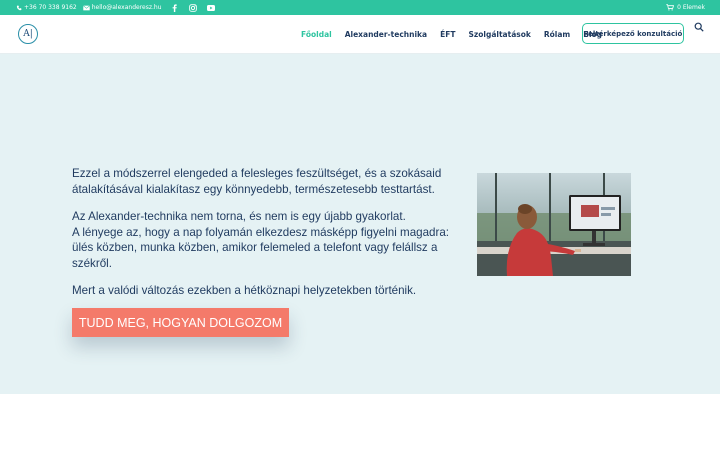  What do you see at coordinates (670, 7) in the screenshot?
I see `cart-icon` at bounding box center [670, 7].